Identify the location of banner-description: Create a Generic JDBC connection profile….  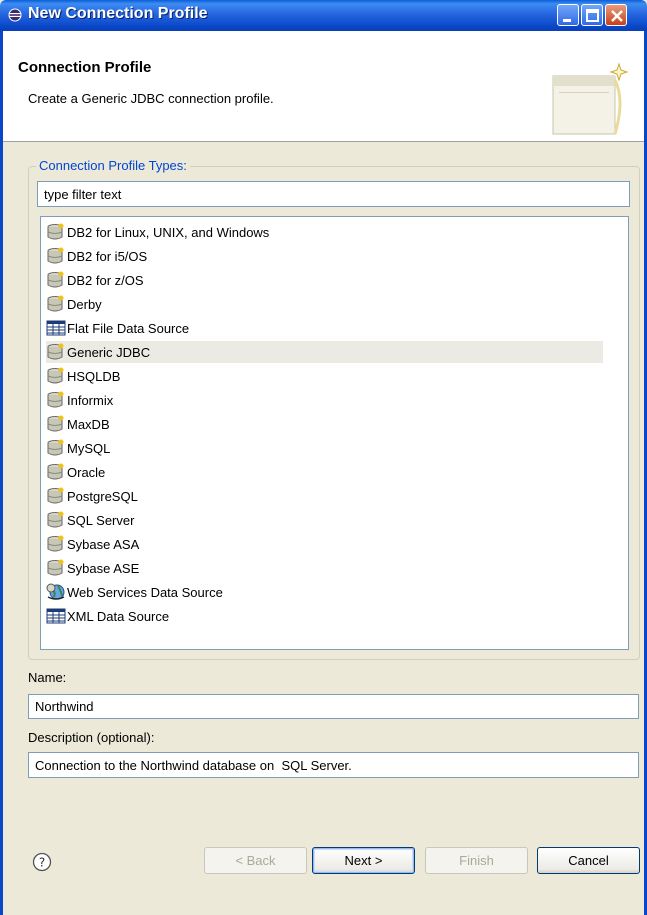
(151, 98).